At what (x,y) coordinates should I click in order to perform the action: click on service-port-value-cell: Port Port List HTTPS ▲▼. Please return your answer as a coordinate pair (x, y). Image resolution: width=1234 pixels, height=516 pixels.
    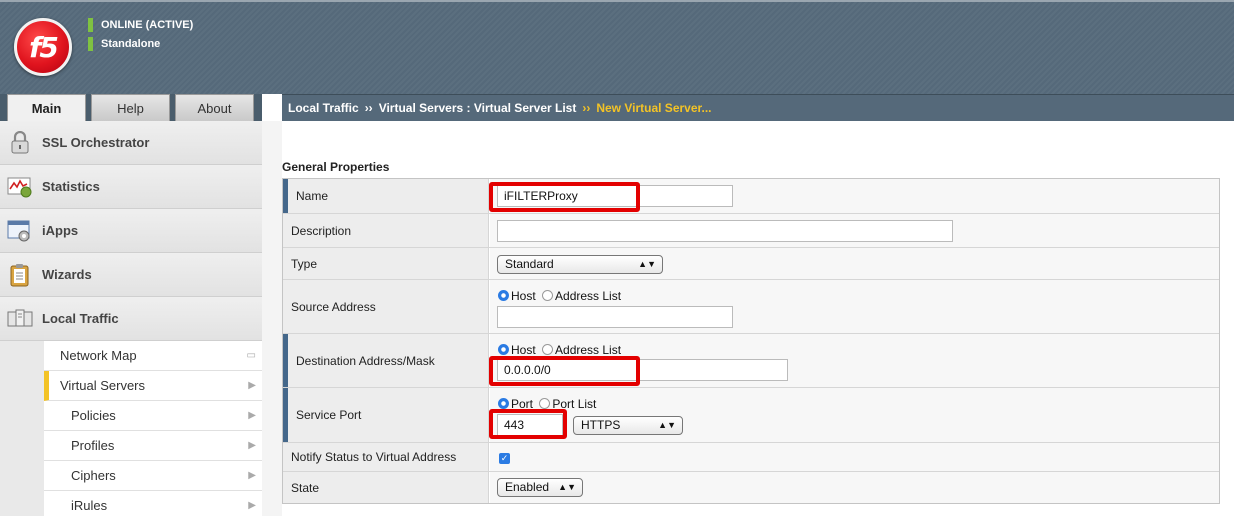
    Looking at the image, I should click on (854, 415).